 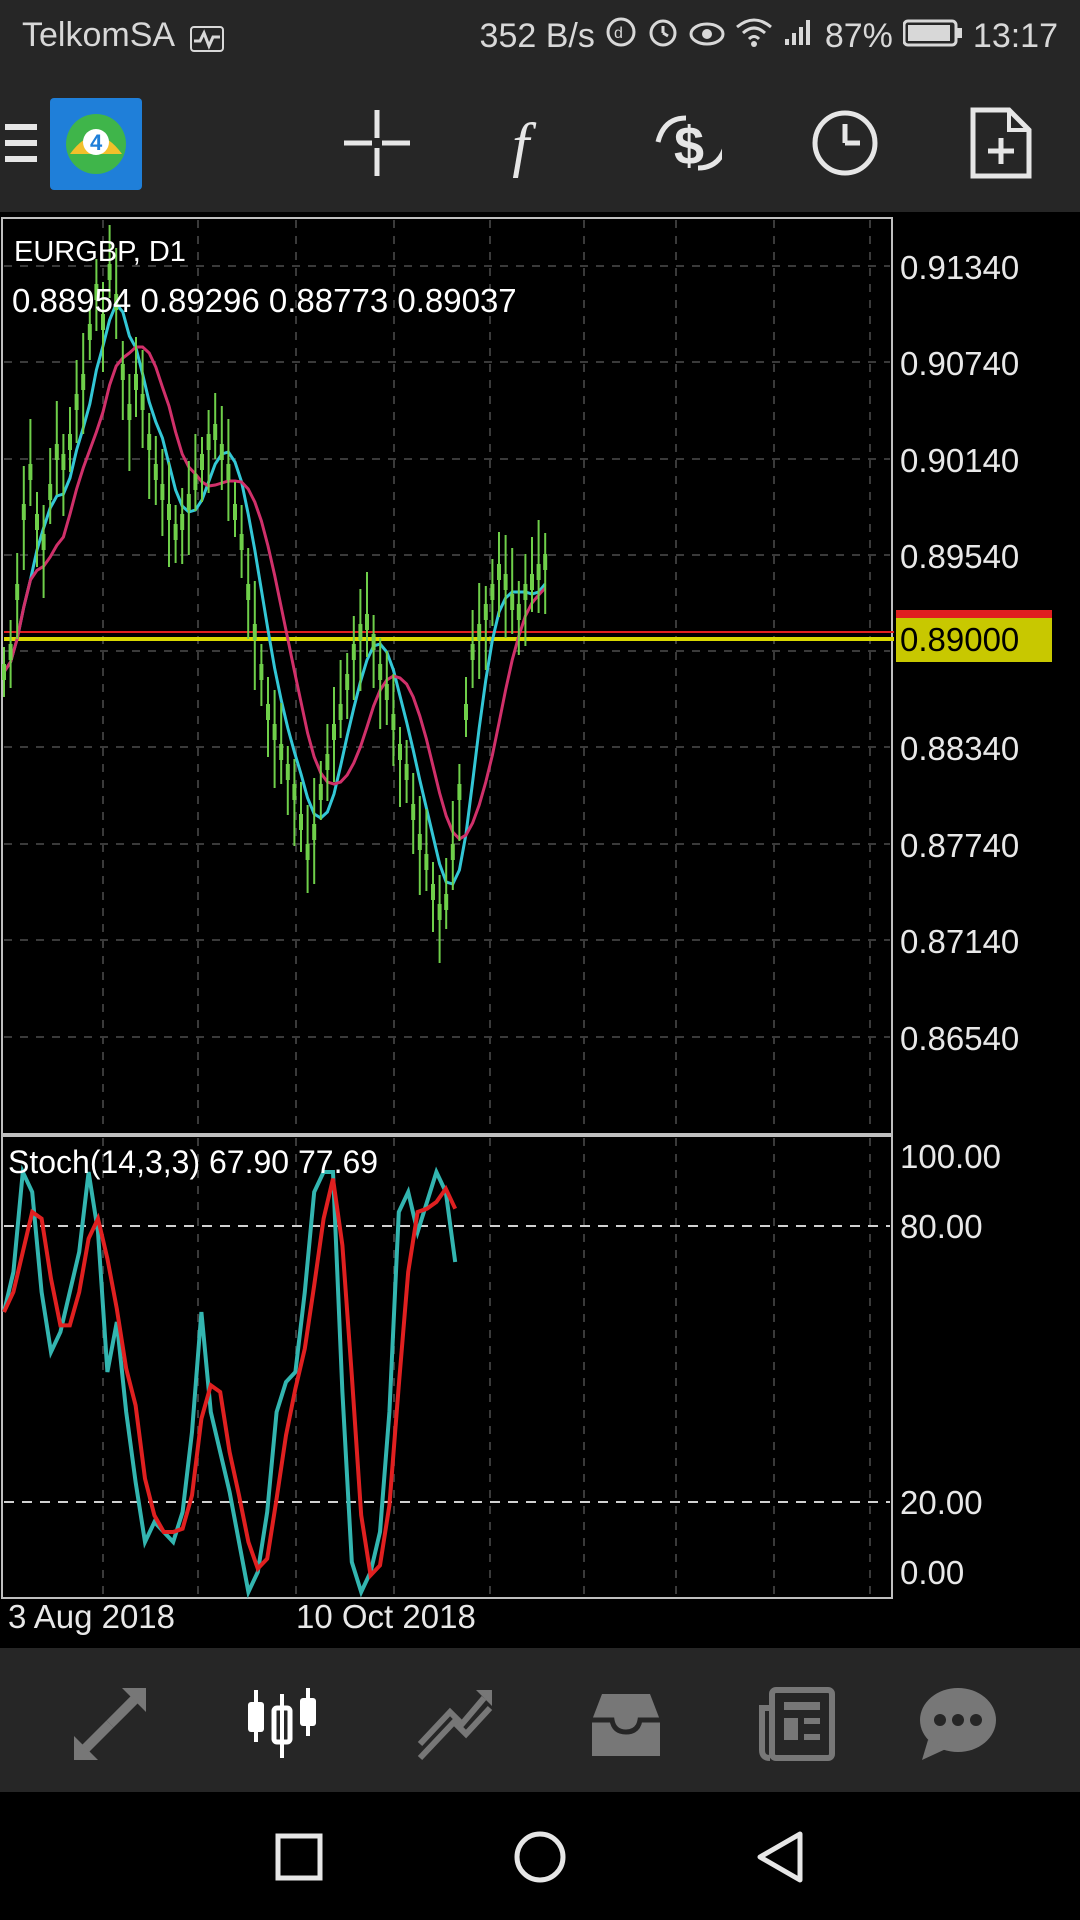 What do you see at coordinates (99, 35) in the screenshot?
I see `carrier-name: TelkomSA` at bounding box center [99, 35].